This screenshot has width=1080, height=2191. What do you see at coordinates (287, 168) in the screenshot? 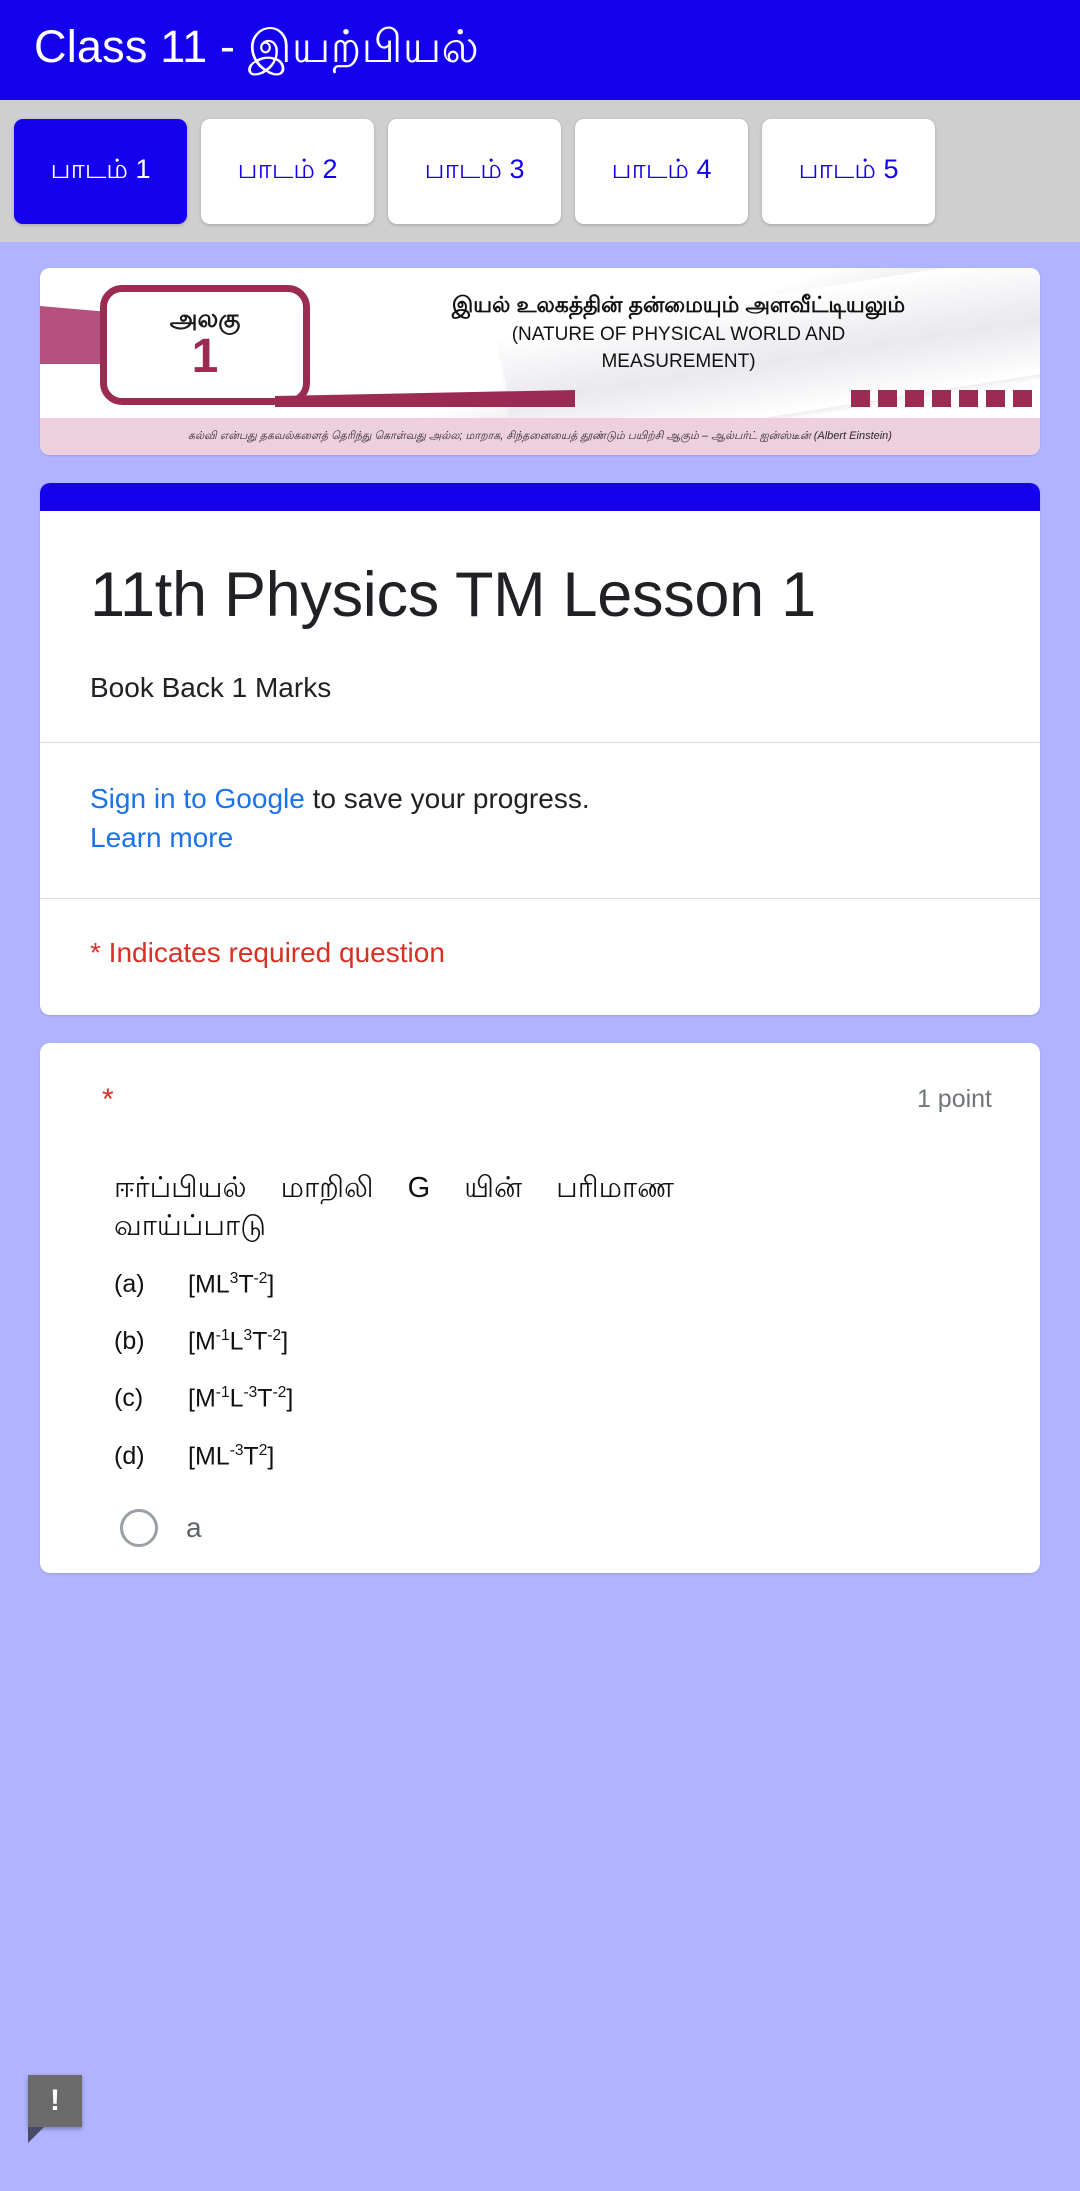
I see `tab-label: பாடம் 2` at bounding box center [287, 168].